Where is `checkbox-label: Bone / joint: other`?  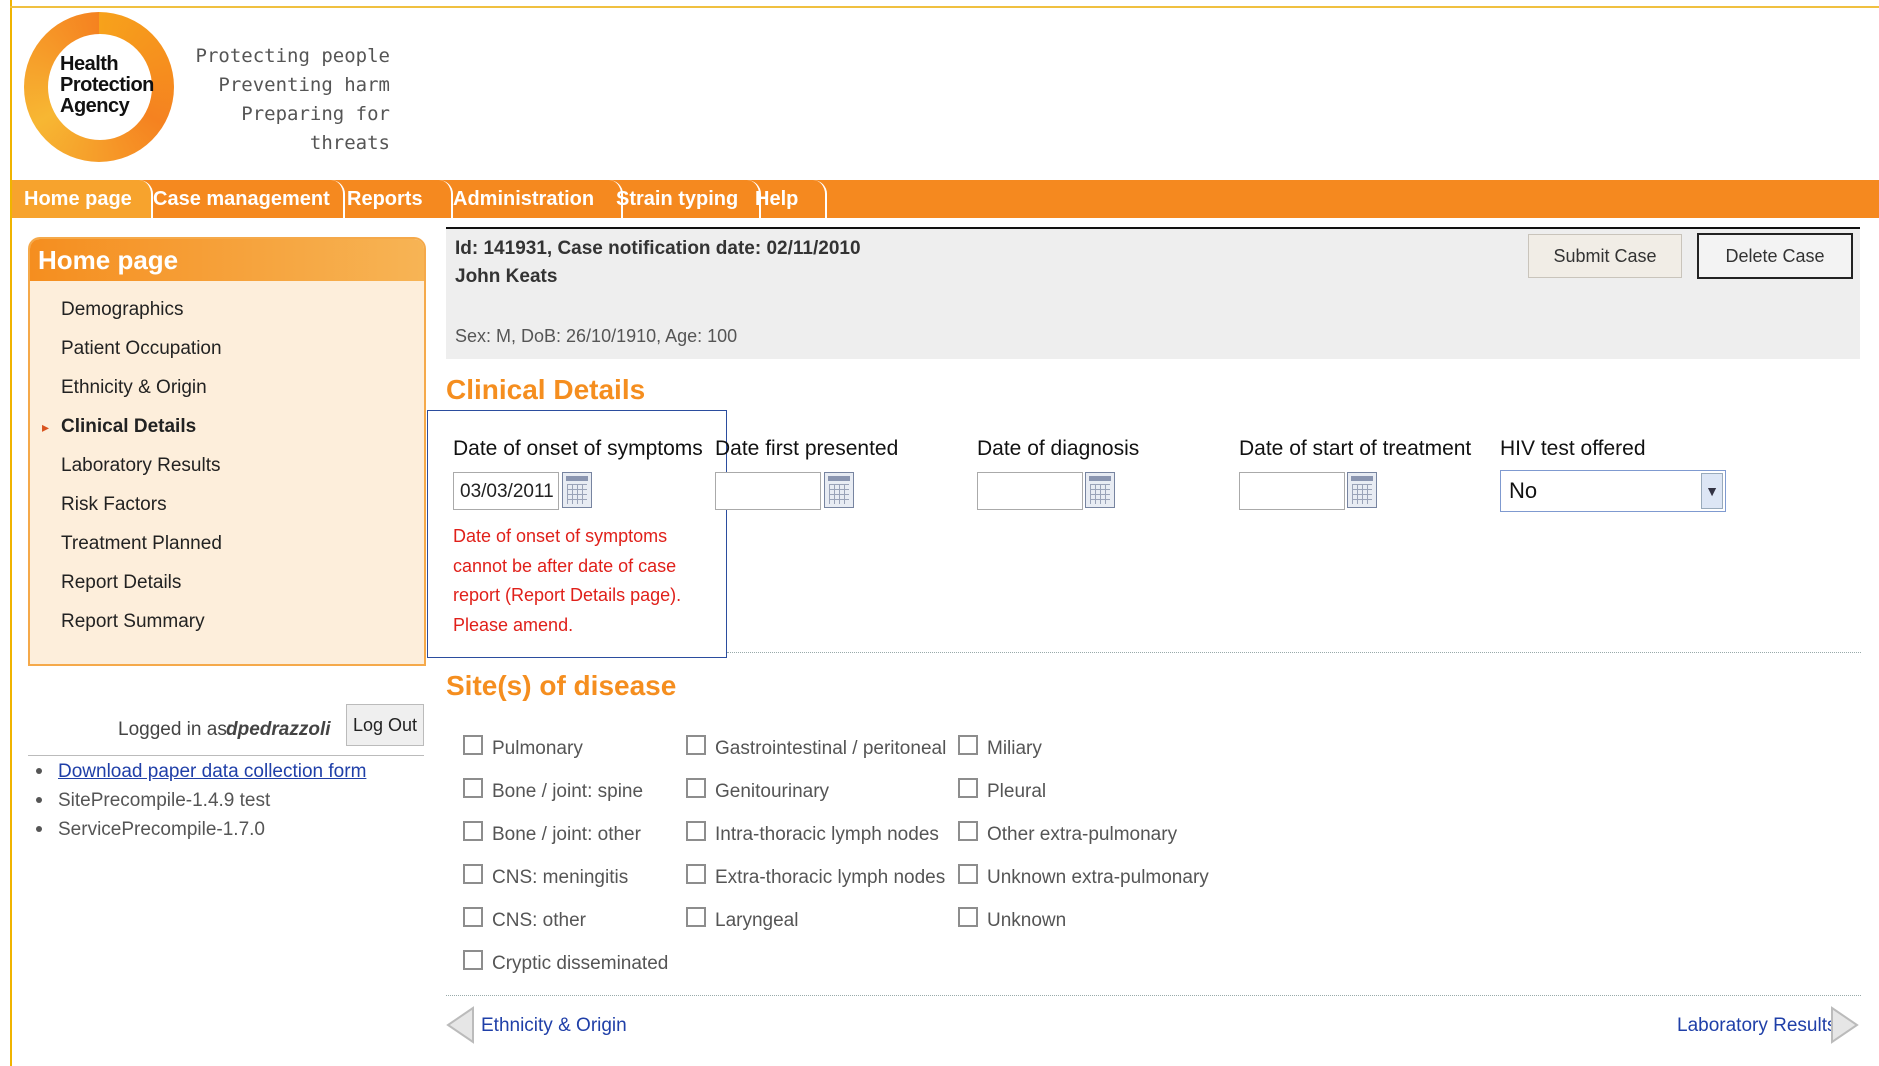
checkbox-label: Bone / joint: other is located at coordinates (566, 834).